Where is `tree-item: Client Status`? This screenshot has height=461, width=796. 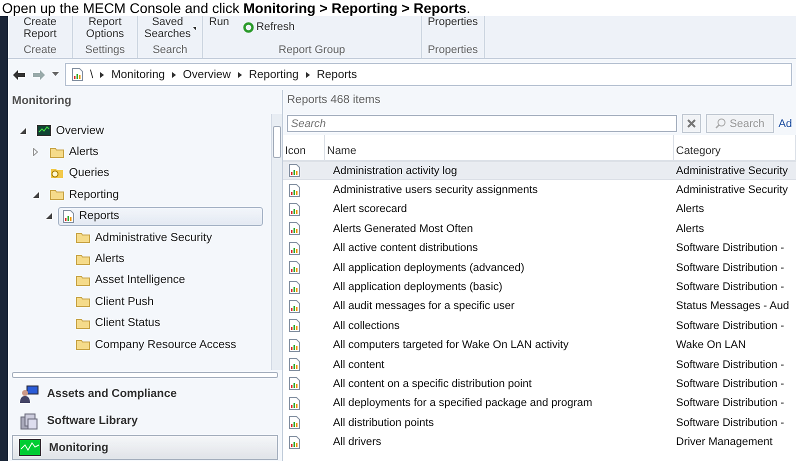
tree-item: Client Status is located at coordinates (118, 323).